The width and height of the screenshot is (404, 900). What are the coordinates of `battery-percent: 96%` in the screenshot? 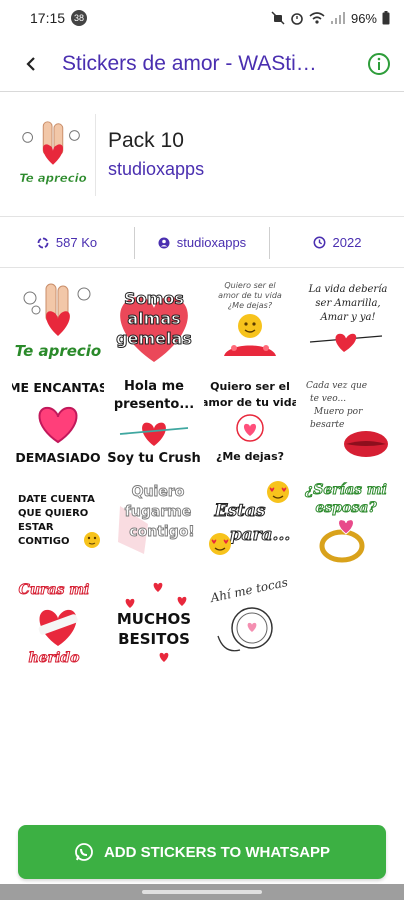 It's located at (363, 18).